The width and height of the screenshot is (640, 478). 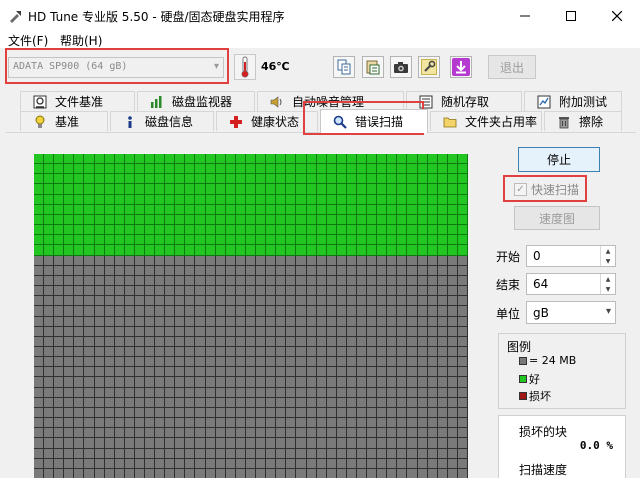 What do you see at coordinates (81, 40) in the screenshot?
I see `menu-help: 帮助(H)` at bounding box center [81, 40].